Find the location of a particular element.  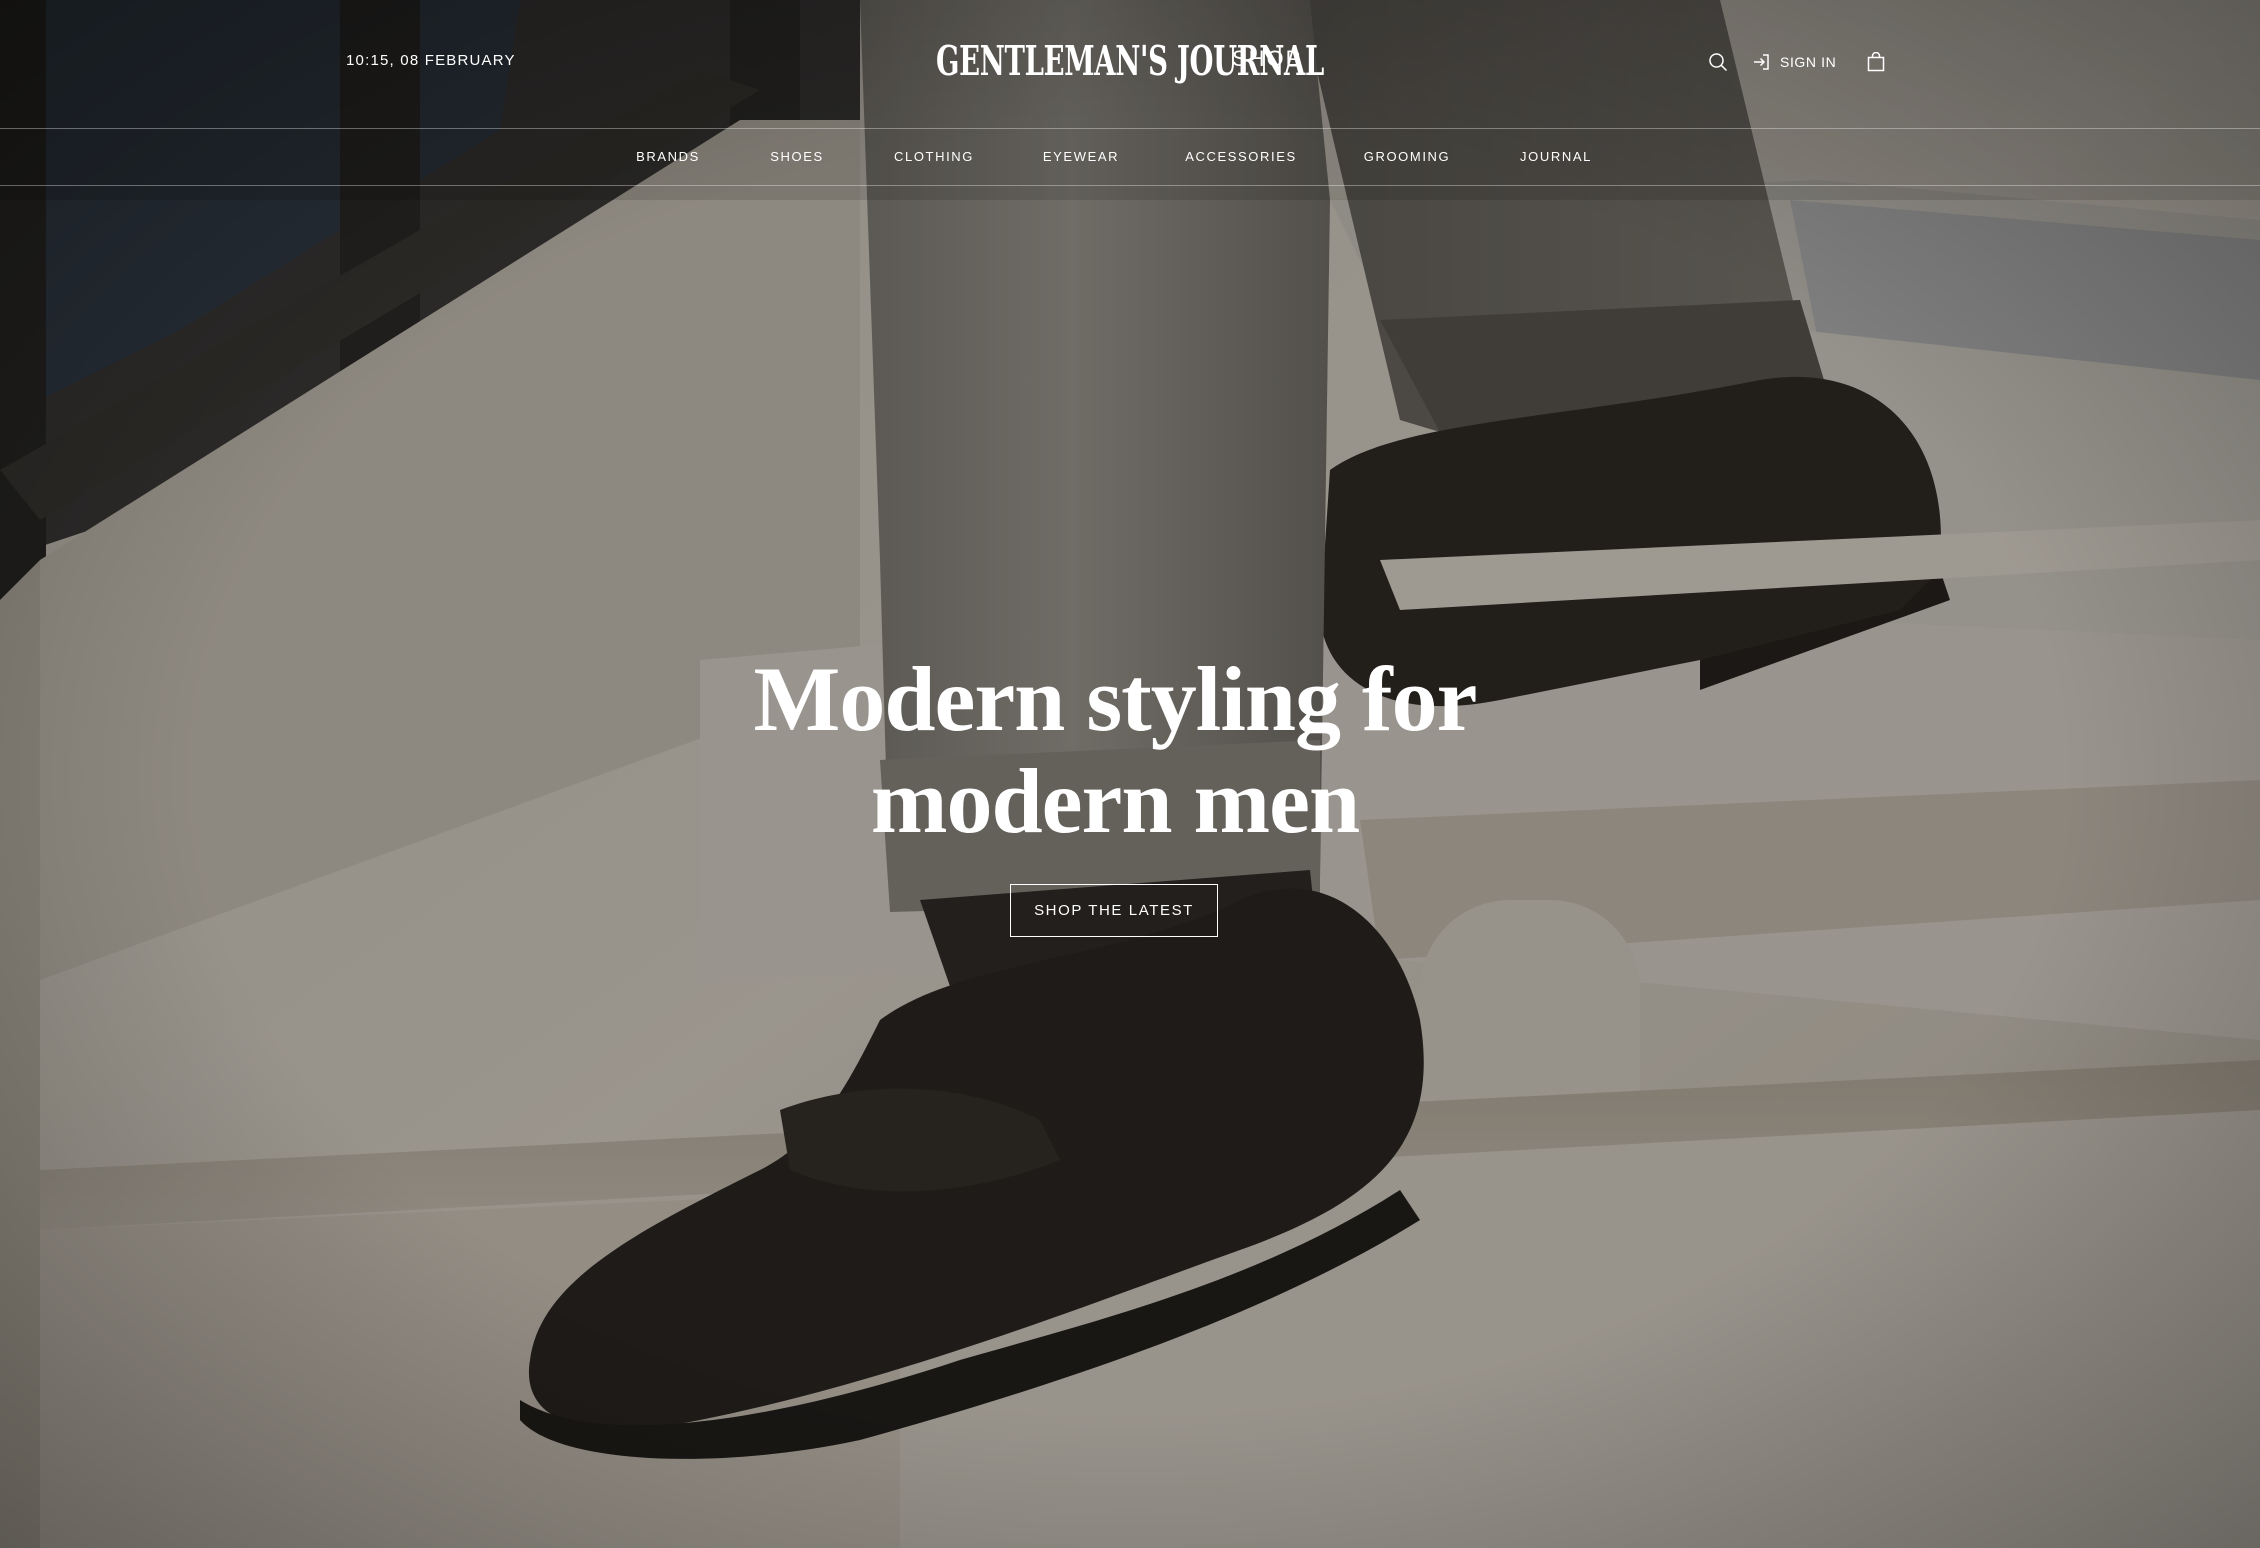

shopping-bag-icon is located at coordinates (1876, 62).